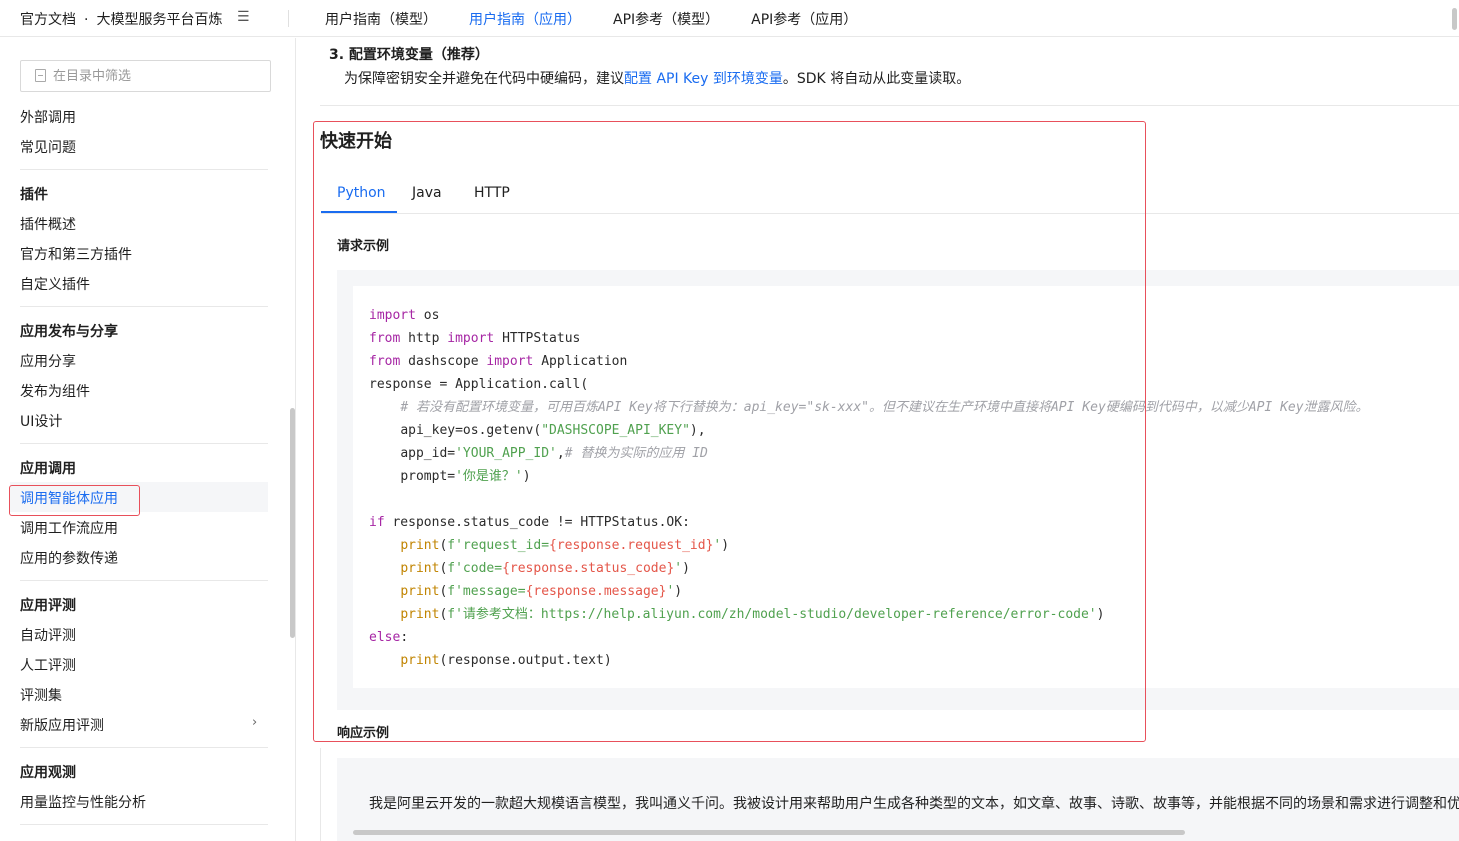 The height and width of the screenshot is (841, 1459). What do you see at coordinates (62, 725) in the screenshot?
I see `sidebar-item-new-app-eval: 新版应用评测` at bounding box center [62, 725].